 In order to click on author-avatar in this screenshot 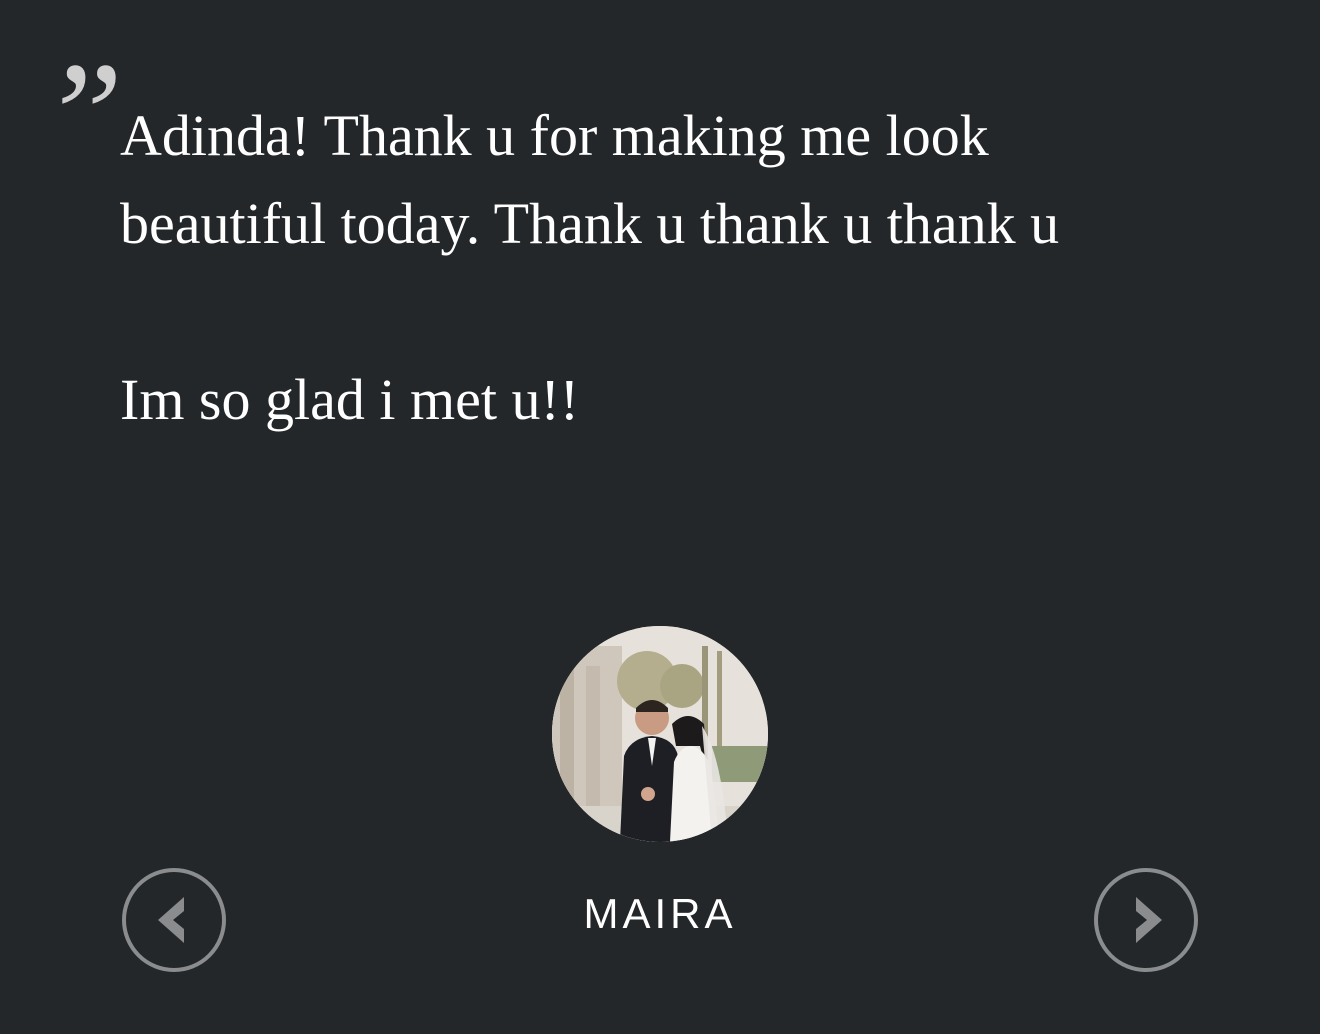, I will do `click(660, 734)`.